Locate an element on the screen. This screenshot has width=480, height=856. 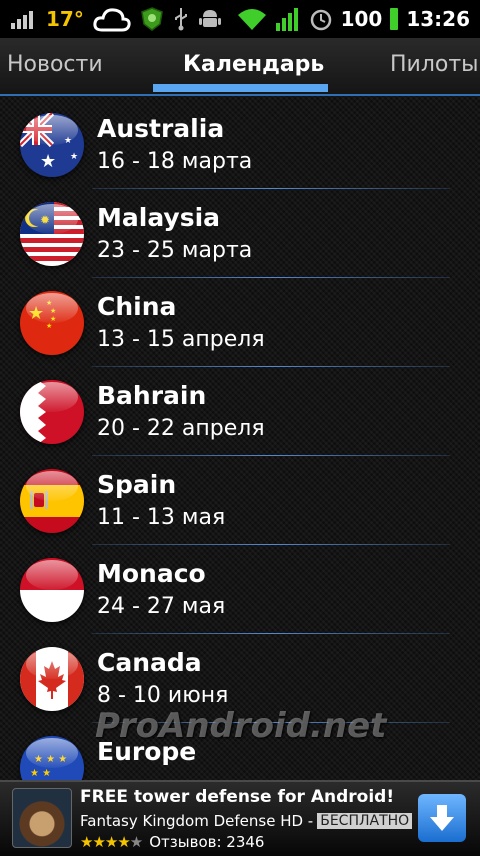
country-name: Bahrain is located at coordinates (152, 395).